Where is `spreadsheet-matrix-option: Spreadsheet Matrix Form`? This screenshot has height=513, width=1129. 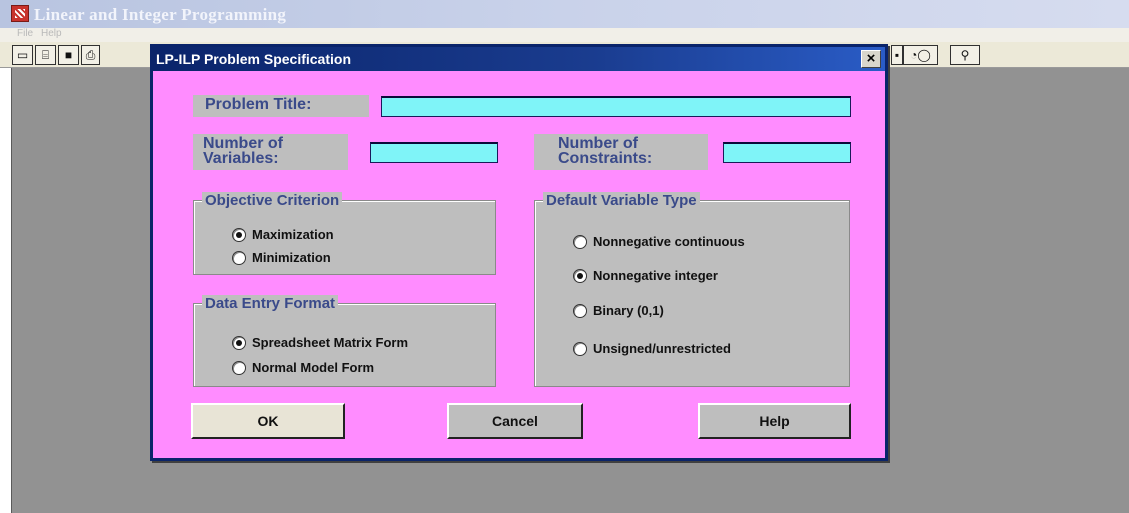 spreadsheet-matrix-option: Spreadsheet Matrix Form is located at coordinates (320, 342).